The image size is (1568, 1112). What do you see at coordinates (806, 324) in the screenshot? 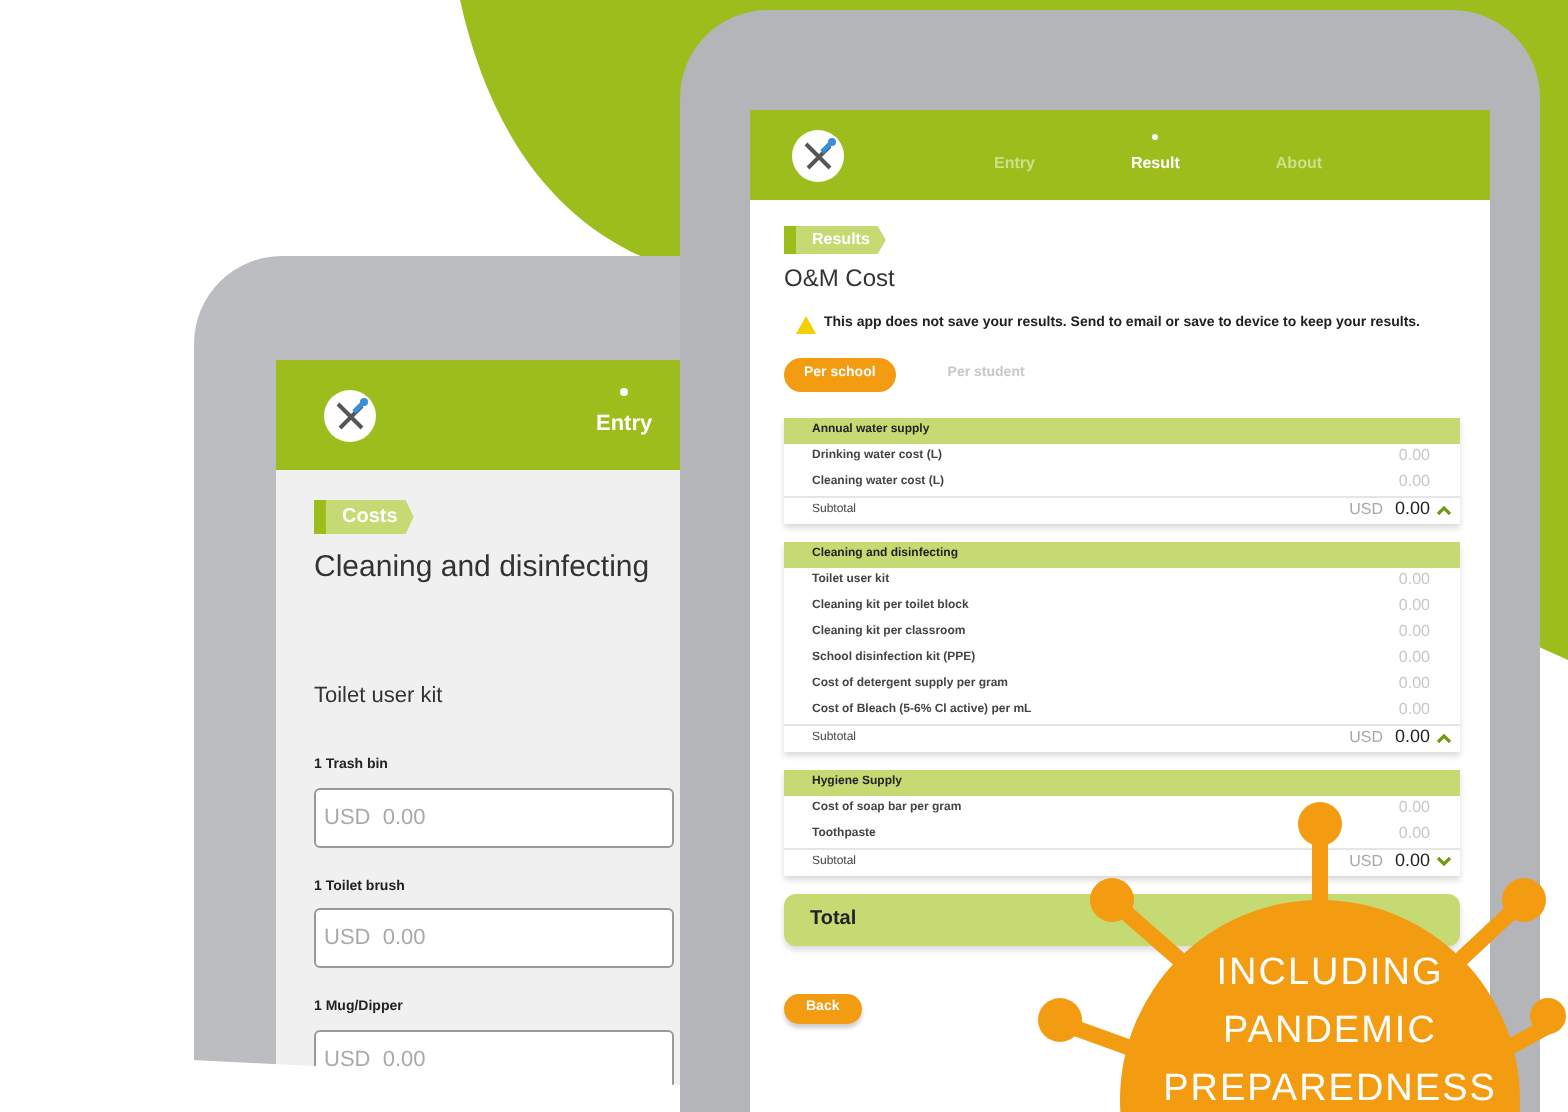
I see `warning-icon` at bounding box center [806, 324].